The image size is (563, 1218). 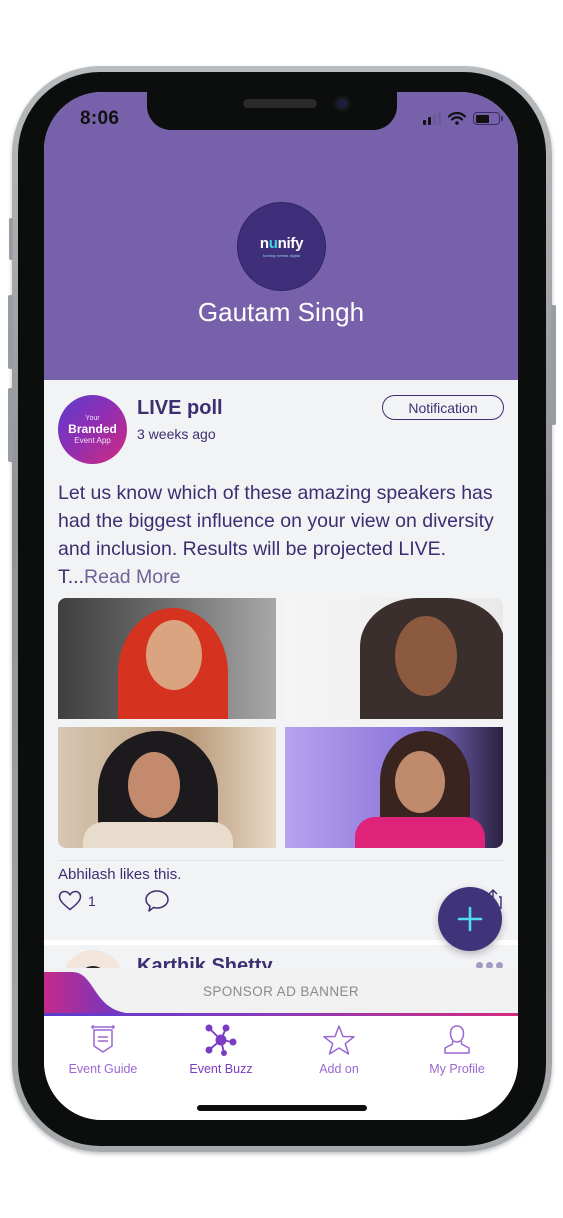 I want to click on logo-tagline: turning events digital, so click(x=281, y=255).